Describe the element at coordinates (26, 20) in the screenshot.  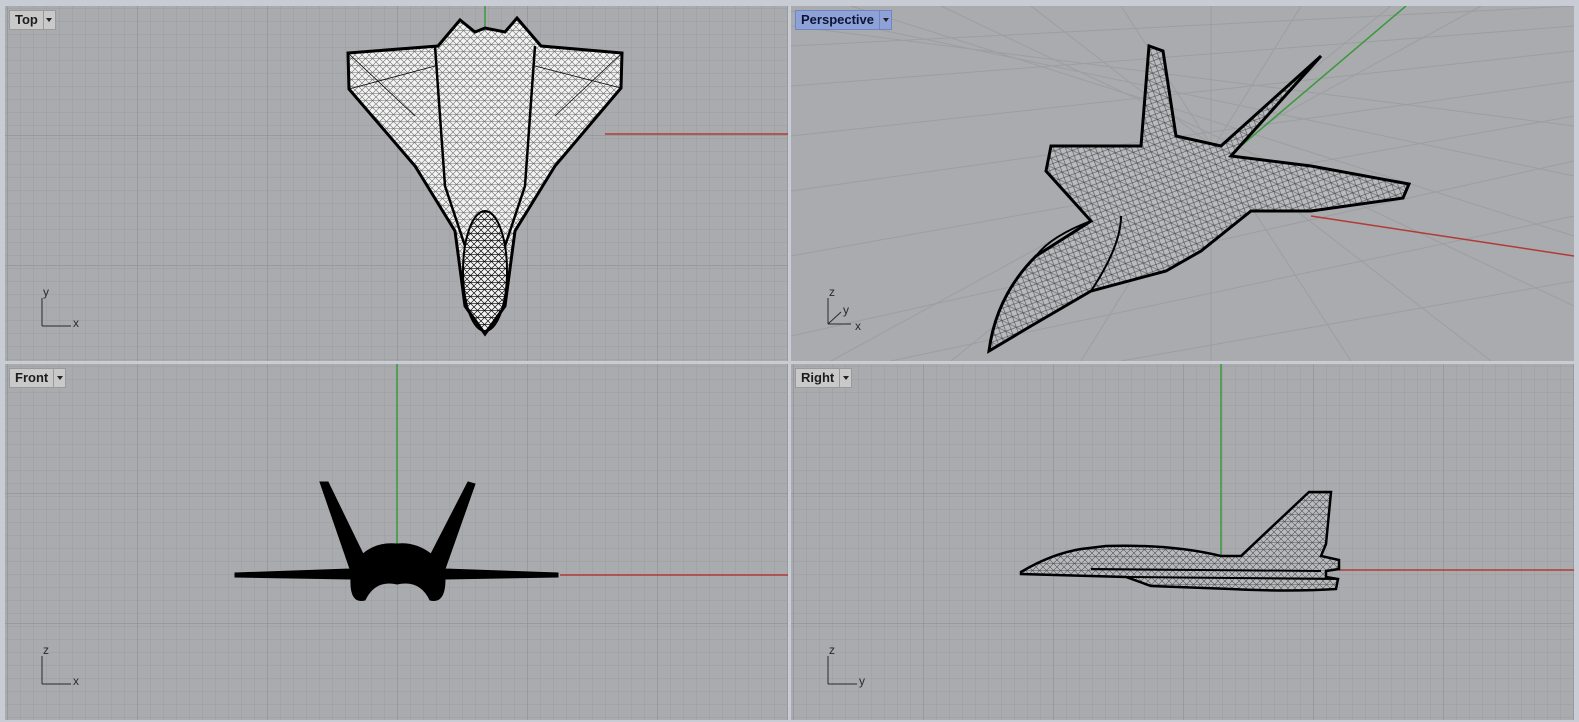
I see `viewport-title-label: Top` at that location.